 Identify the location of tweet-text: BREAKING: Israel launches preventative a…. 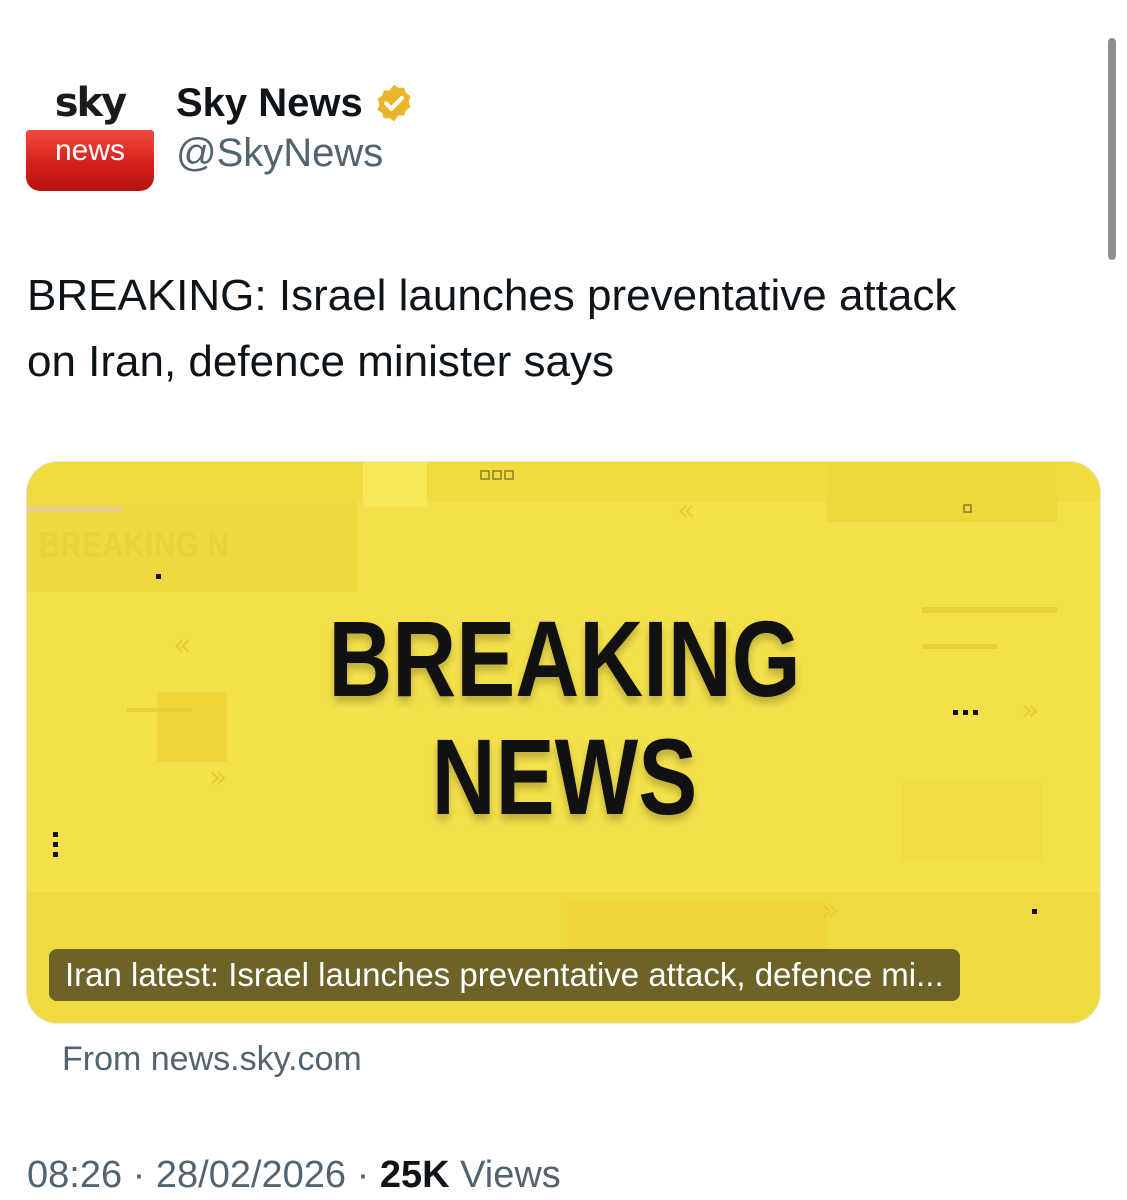
(557, 329).